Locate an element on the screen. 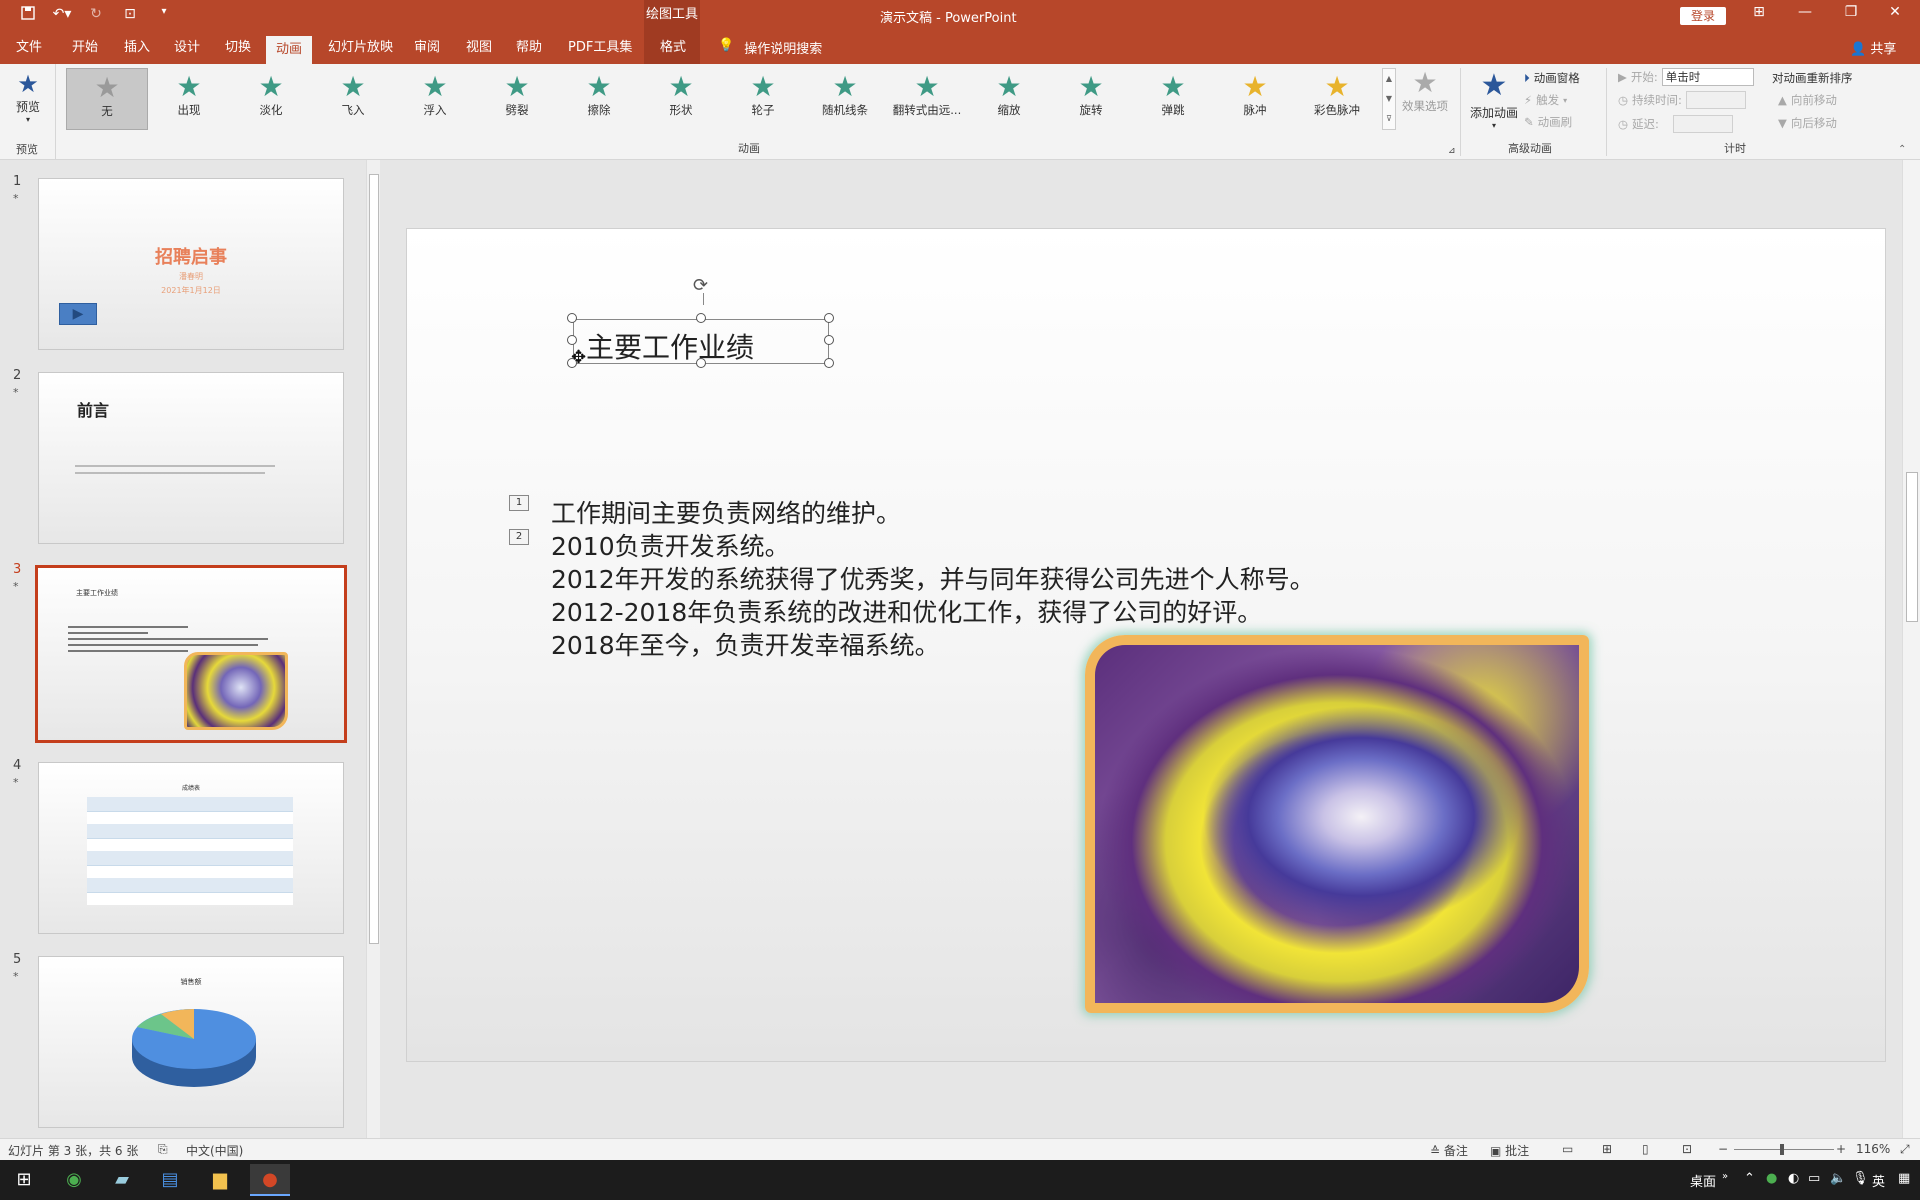  share-button: 👤 共享 is located at coordinates (1873, 47).